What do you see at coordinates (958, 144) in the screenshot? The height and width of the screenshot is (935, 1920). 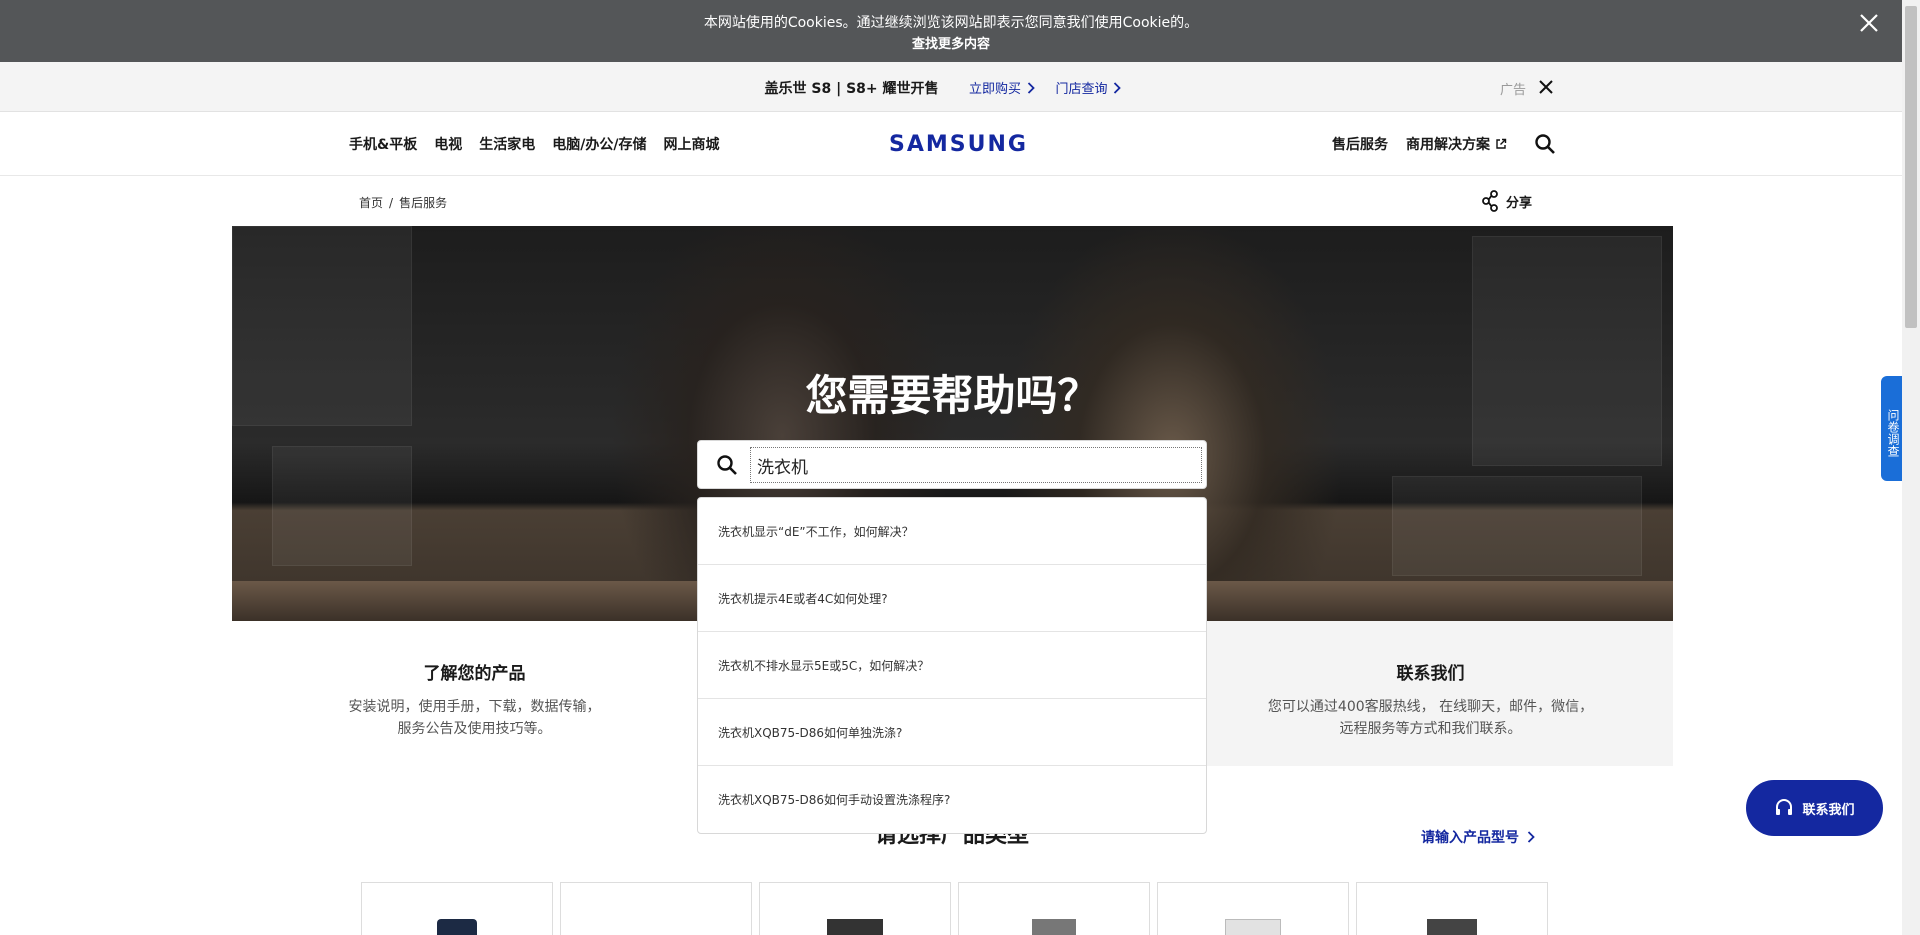 I see `samsung-logo: SAMSUNG` at bounding box center [958, 144].